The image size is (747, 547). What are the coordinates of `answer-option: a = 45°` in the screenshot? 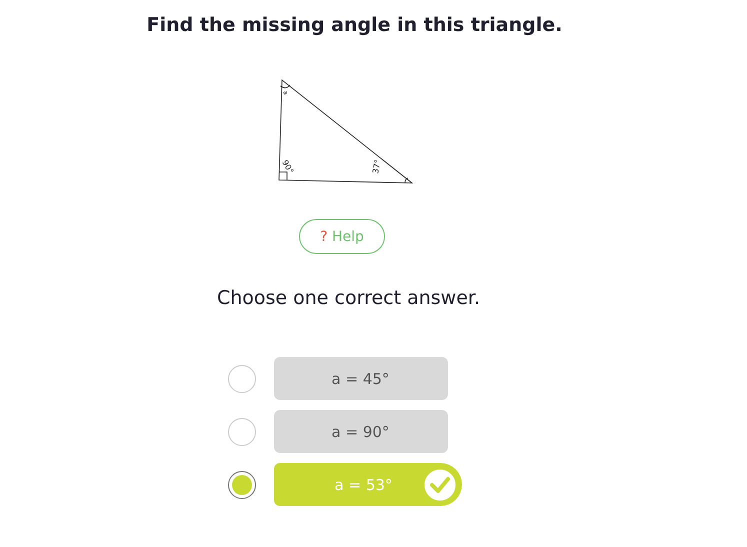 It's located at (361, 378).